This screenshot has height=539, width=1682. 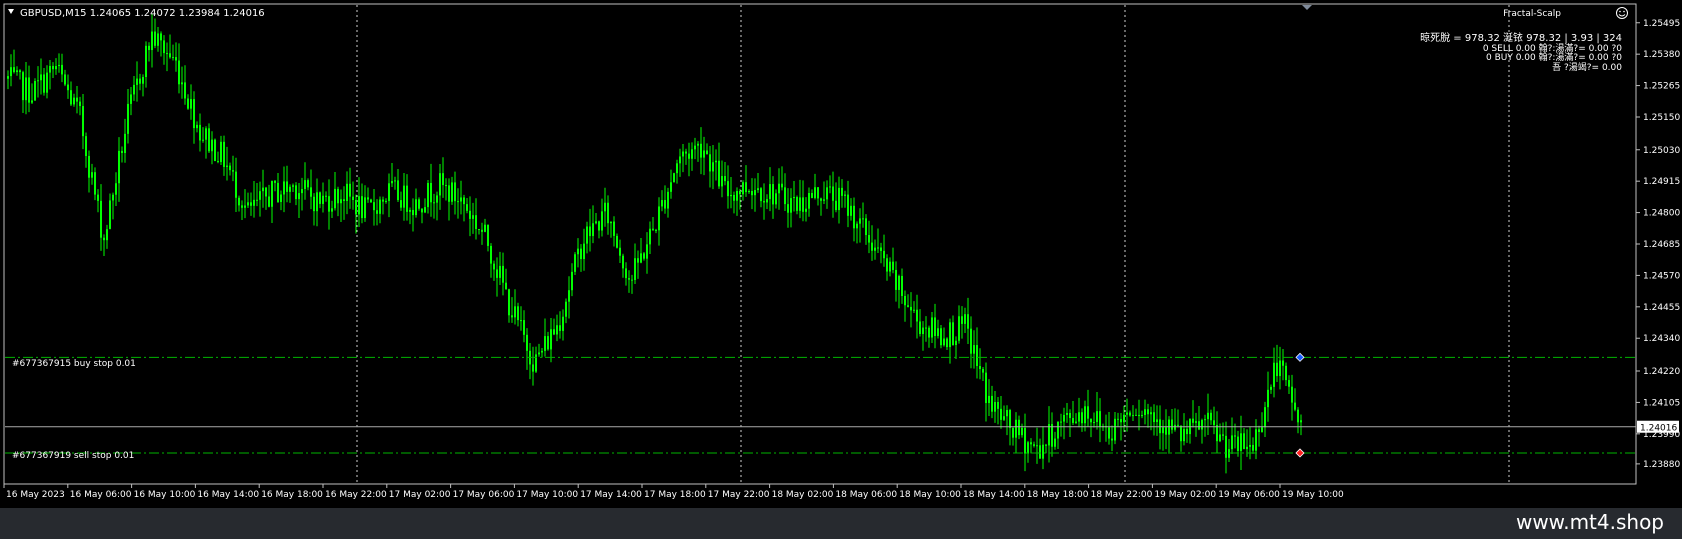 I want to click on chart-menu-arrow-icon, so click(x=11, y=11).